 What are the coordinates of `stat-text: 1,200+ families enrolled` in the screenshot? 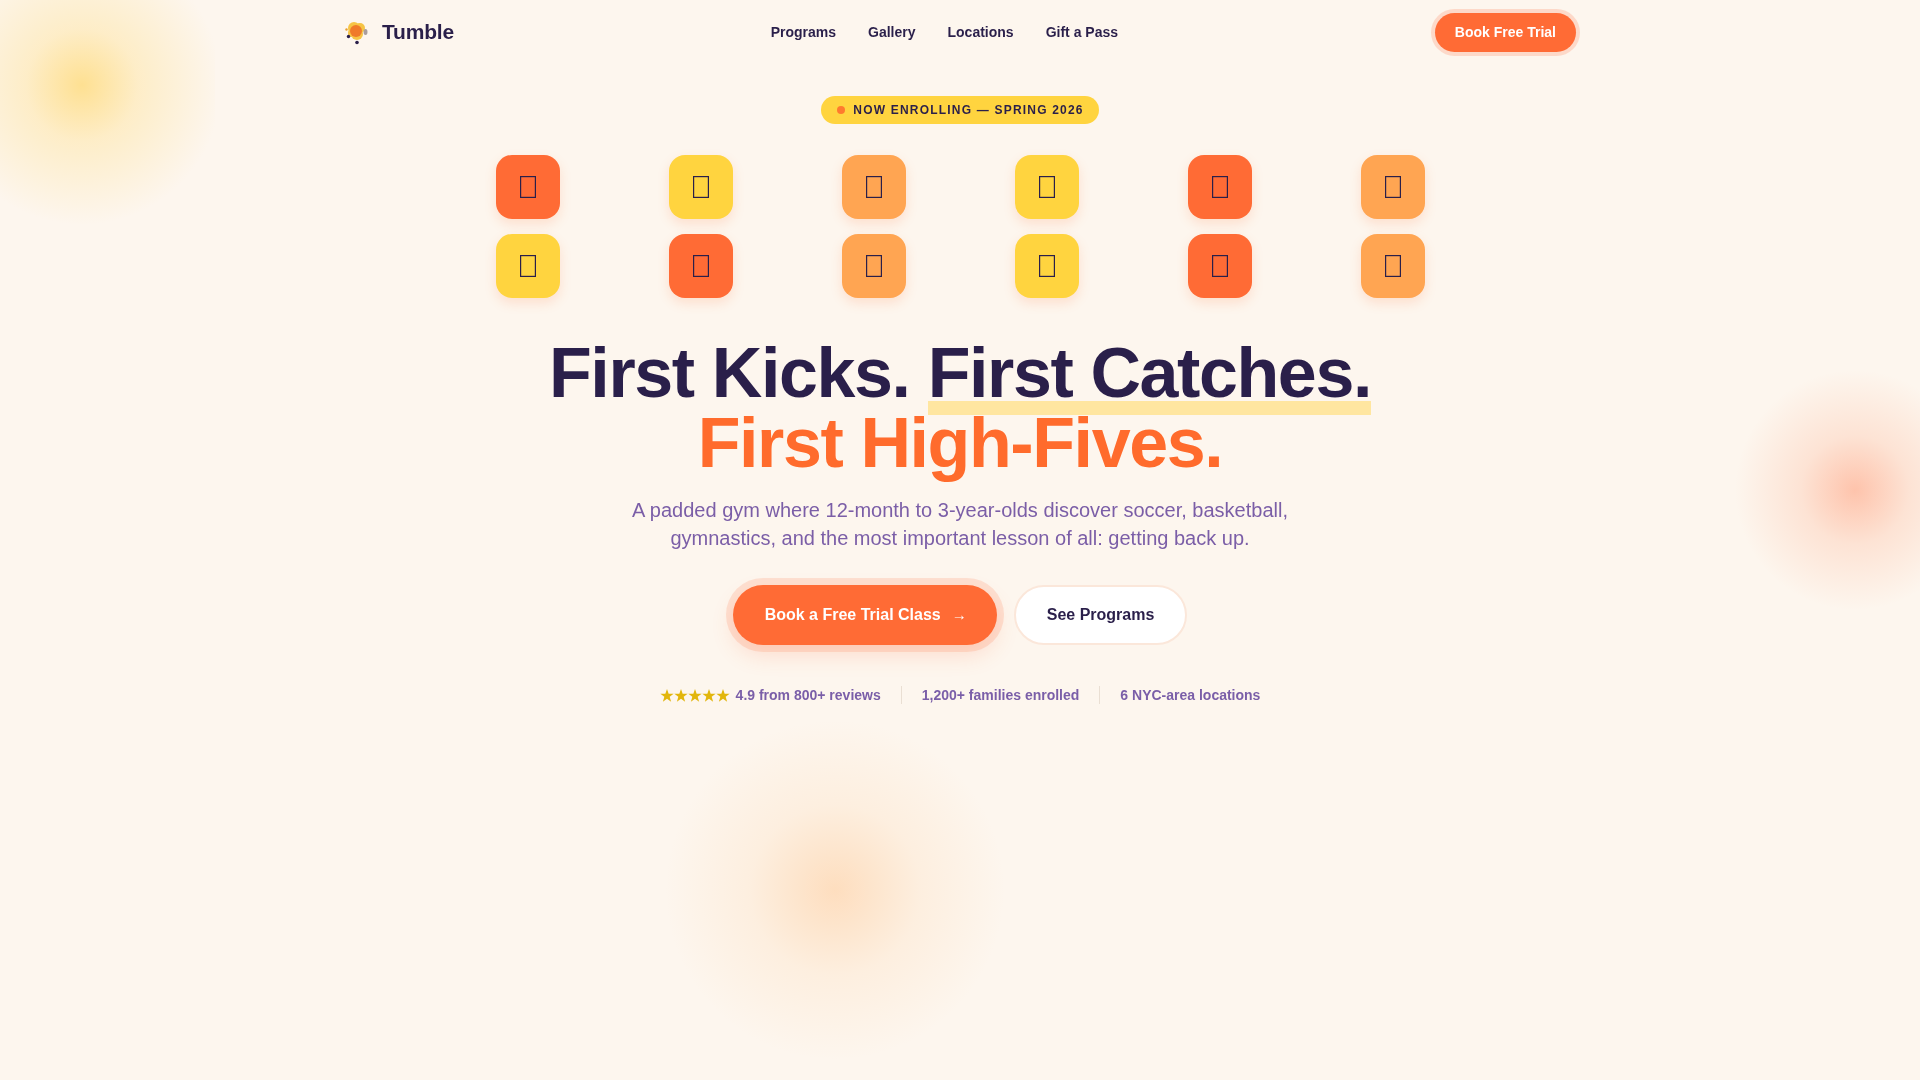 It's located at (1000, 695).